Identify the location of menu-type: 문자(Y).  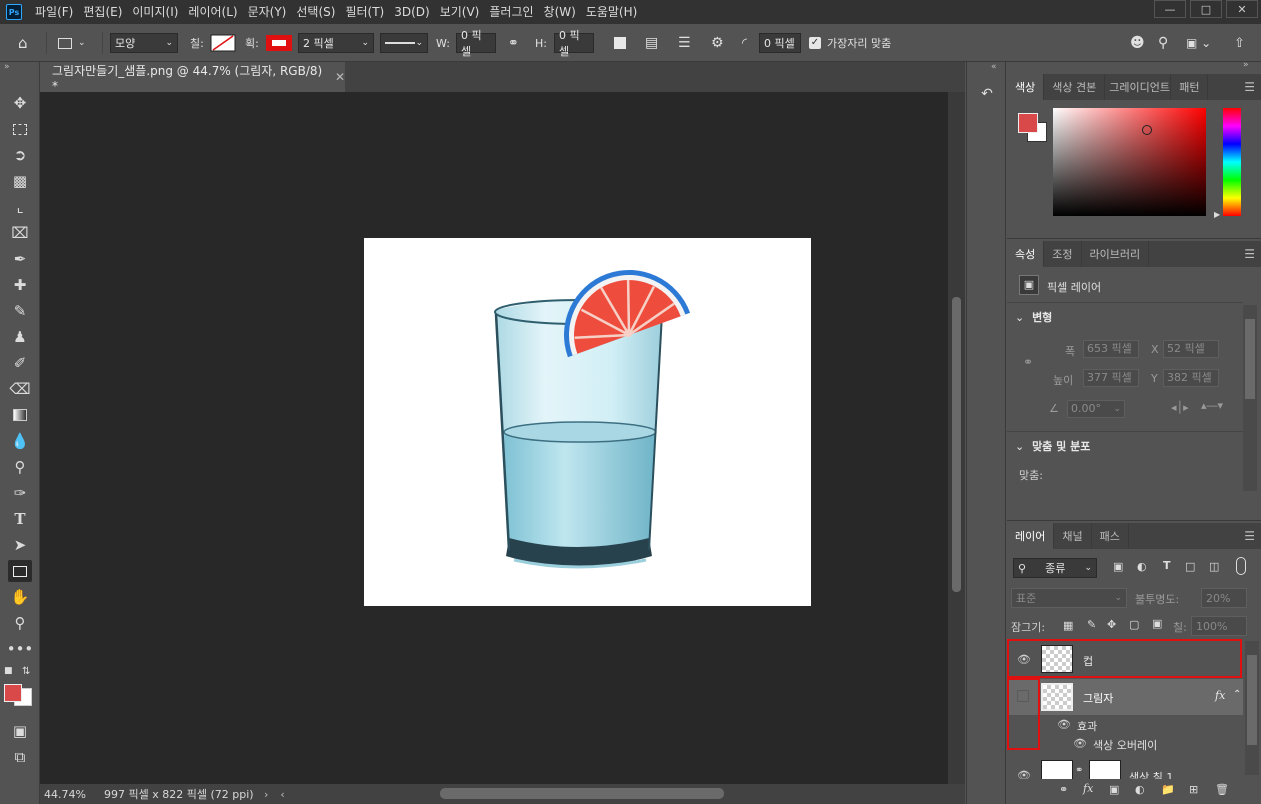
(267, 12).